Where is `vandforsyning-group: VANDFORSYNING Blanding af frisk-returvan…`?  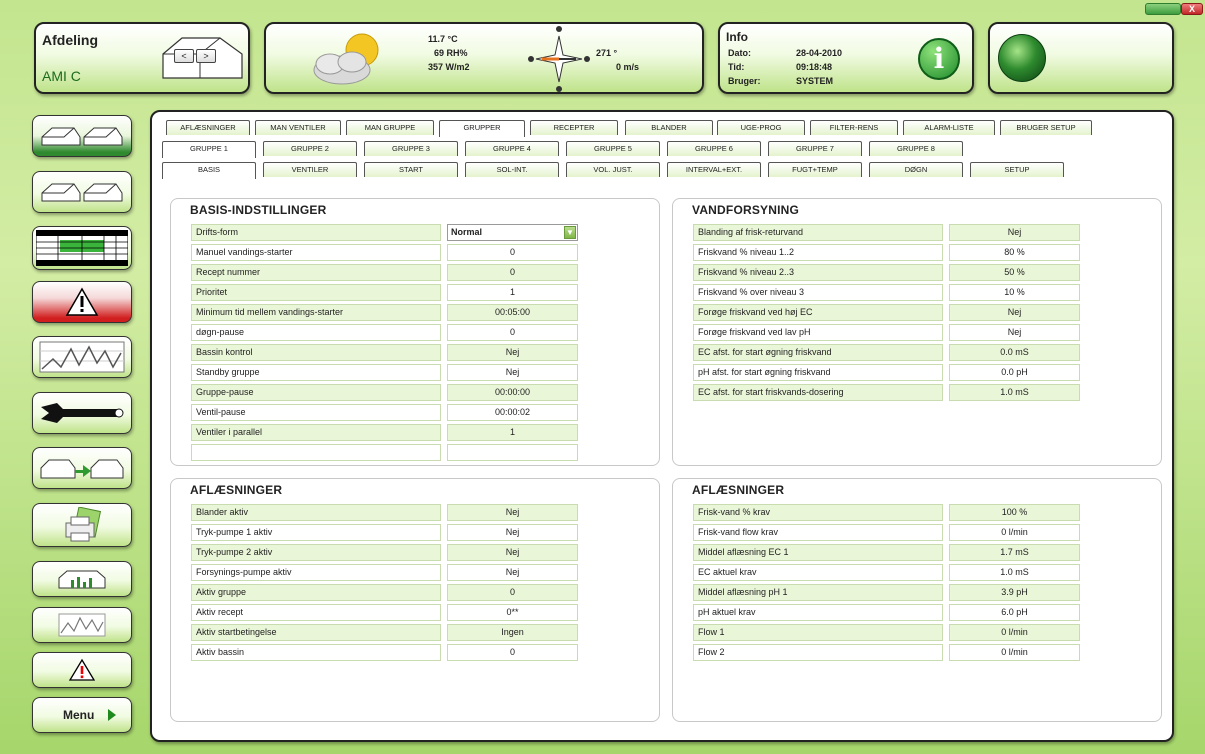
vandforsyning-group: VANDFORSYNING Blanding af frisk-returvan… is located at coordinates (917, 332).